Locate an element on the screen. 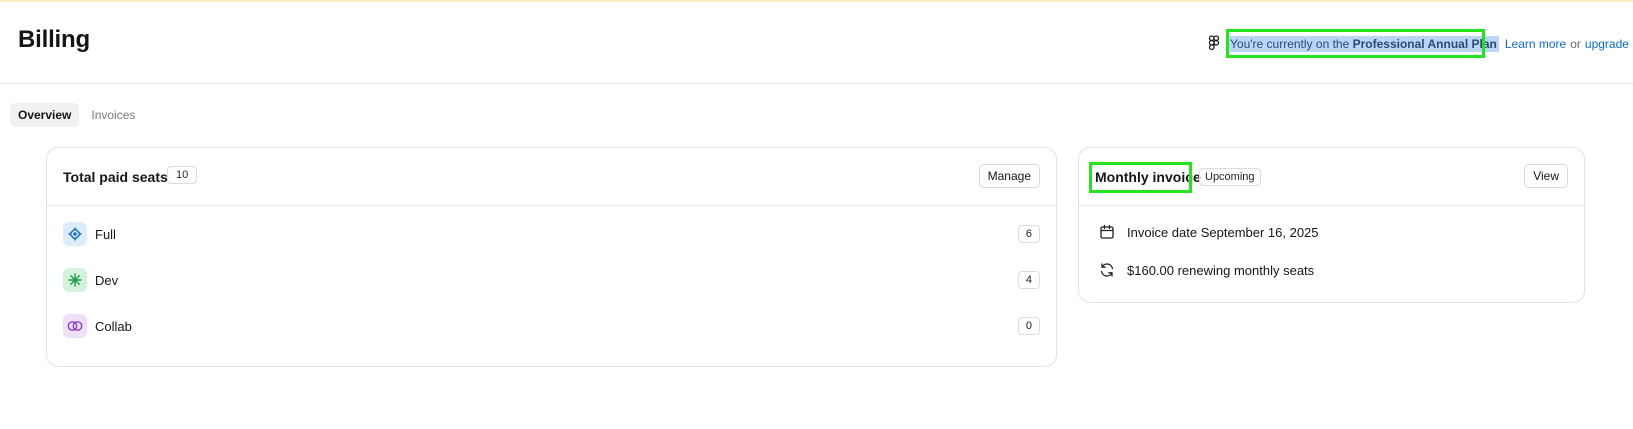 This screenshot has width=1633, height=429. figma-logo-icon is located at coordinates (1214, 43).